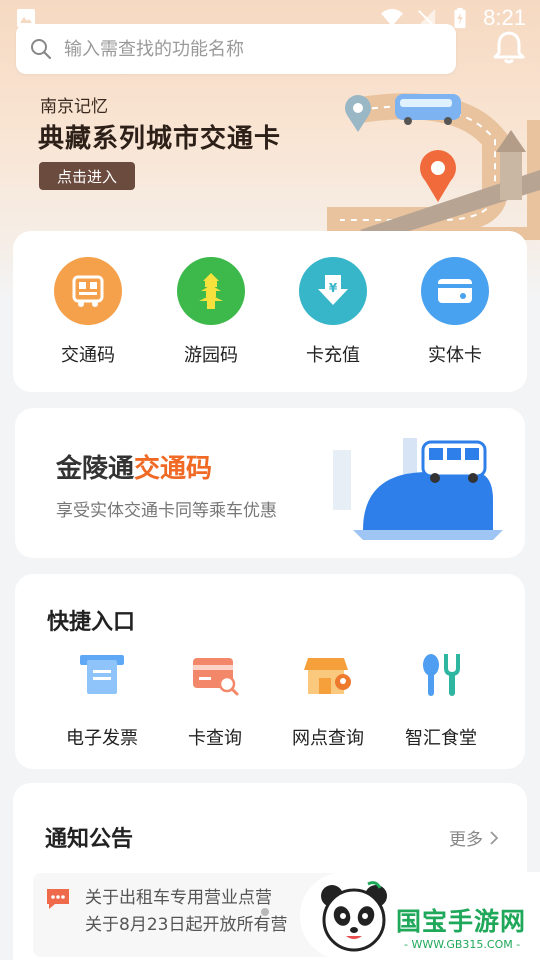 Image resolution: width=540 pixels, height=960 pixels. What do you see at coordinates (197, 895) in the screenshot?
I see `notice-item: 关于出租车专用营业点营` at bounding box center [197, 895].